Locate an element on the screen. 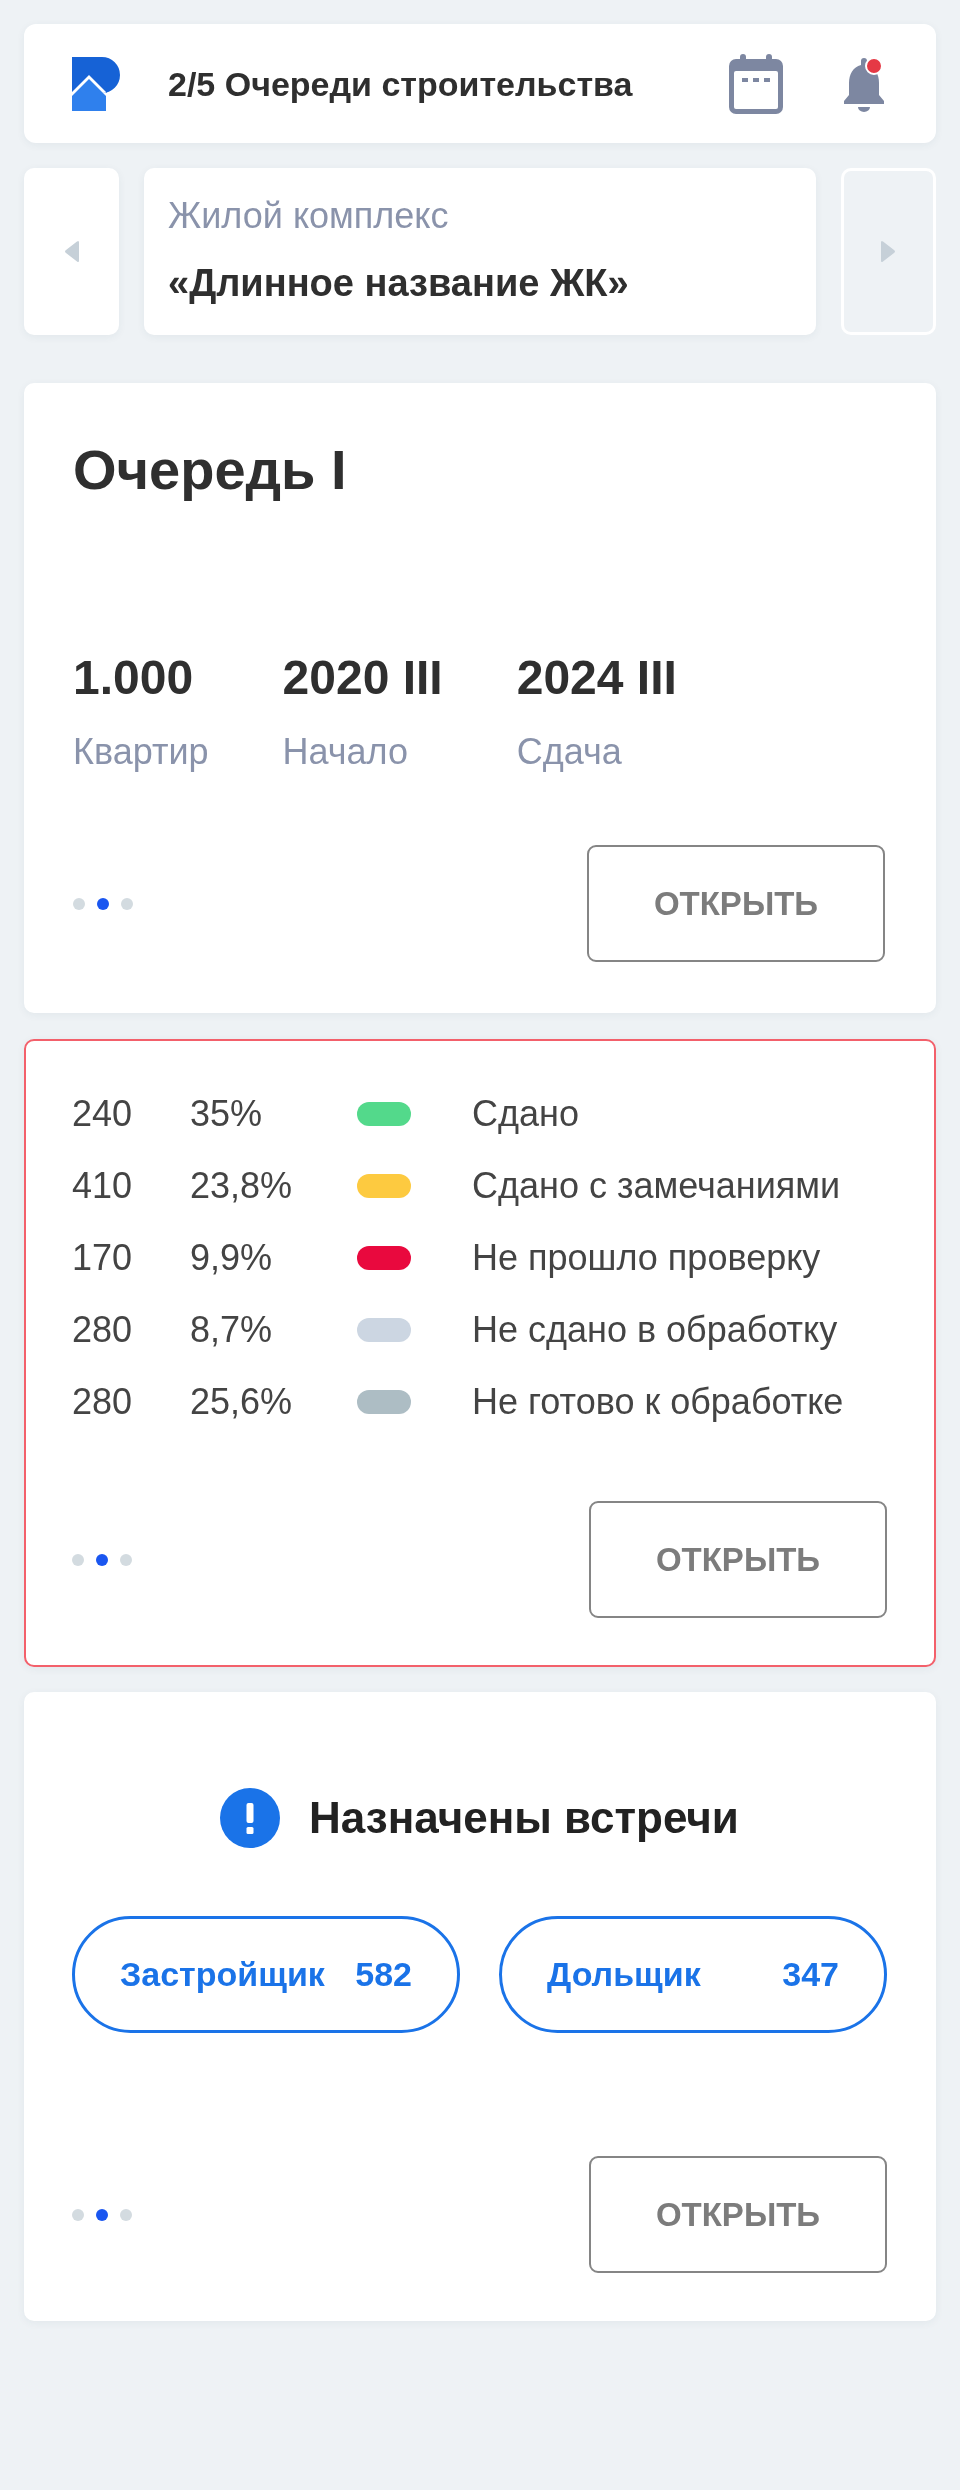 The width and height of the screenshot is (960, 2490). status-percent: 35% is located at coordinates (226, 1114).